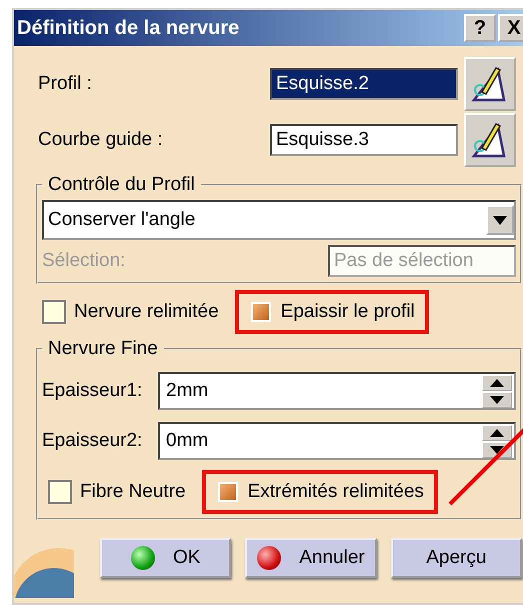 The width and height of the screenshot is (523, 605). What do you see at coordinates (279, 220) in the screenshot?
I see `dropdown: Conserver l'angle` at bounding box center [279, 220].